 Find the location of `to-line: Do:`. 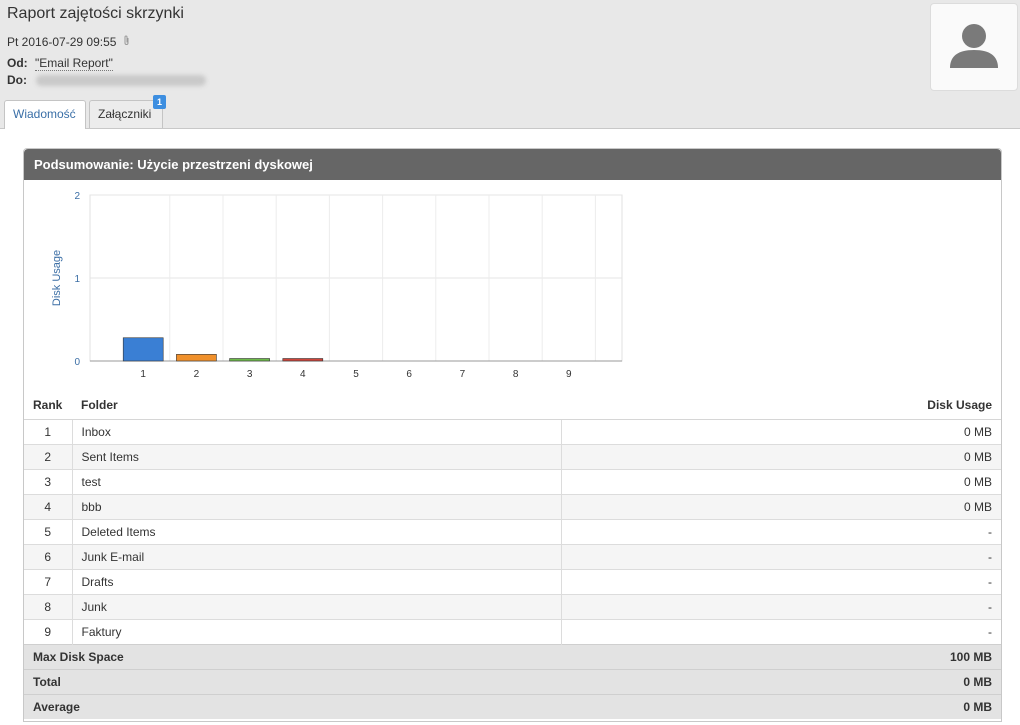

to-line: Do: is located at coordinates (107, 80).